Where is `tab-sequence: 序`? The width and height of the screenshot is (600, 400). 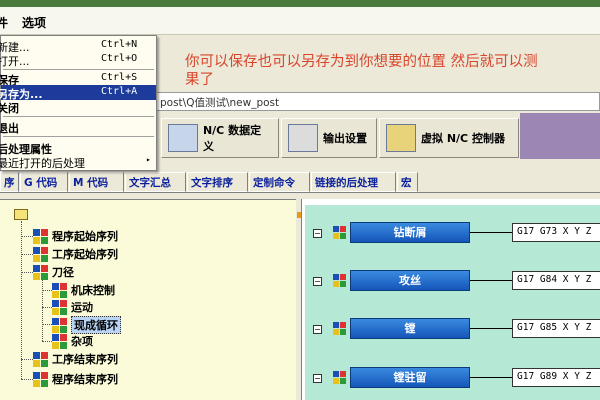 tab-sequence: 序 is located at coordinates (9, 182).